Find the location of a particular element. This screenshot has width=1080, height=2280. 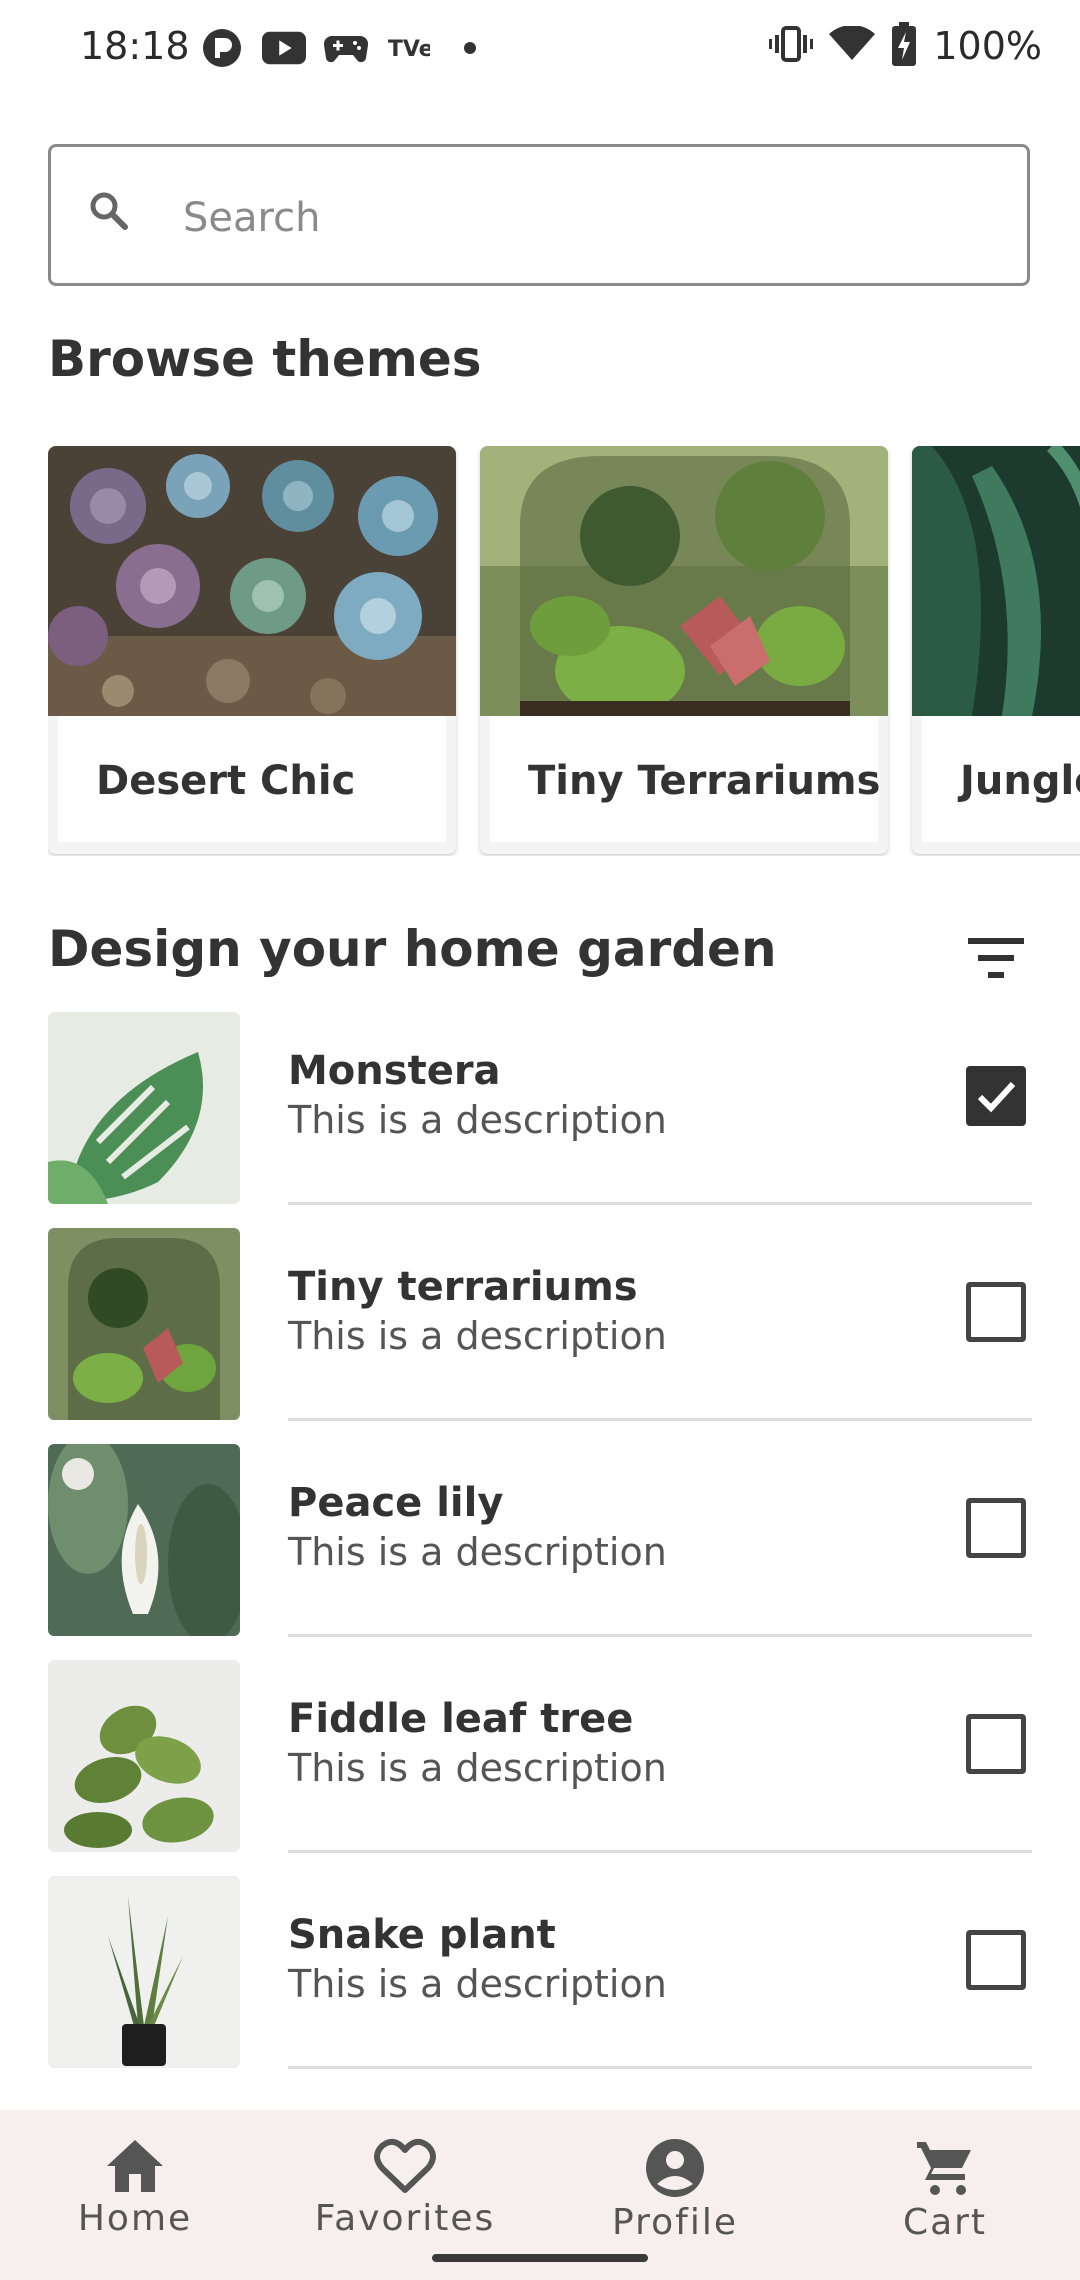

filter-button is located at coordinates (996, 958).